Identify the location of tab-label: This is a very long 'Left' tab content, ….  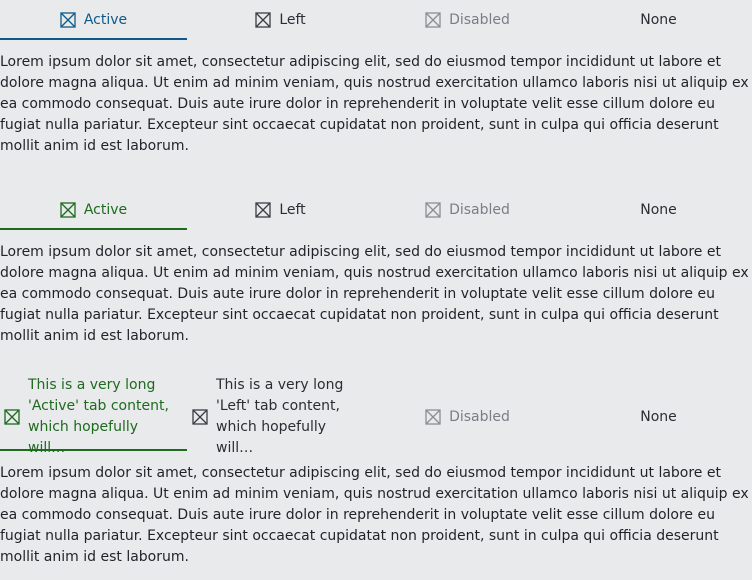
(288, 417).